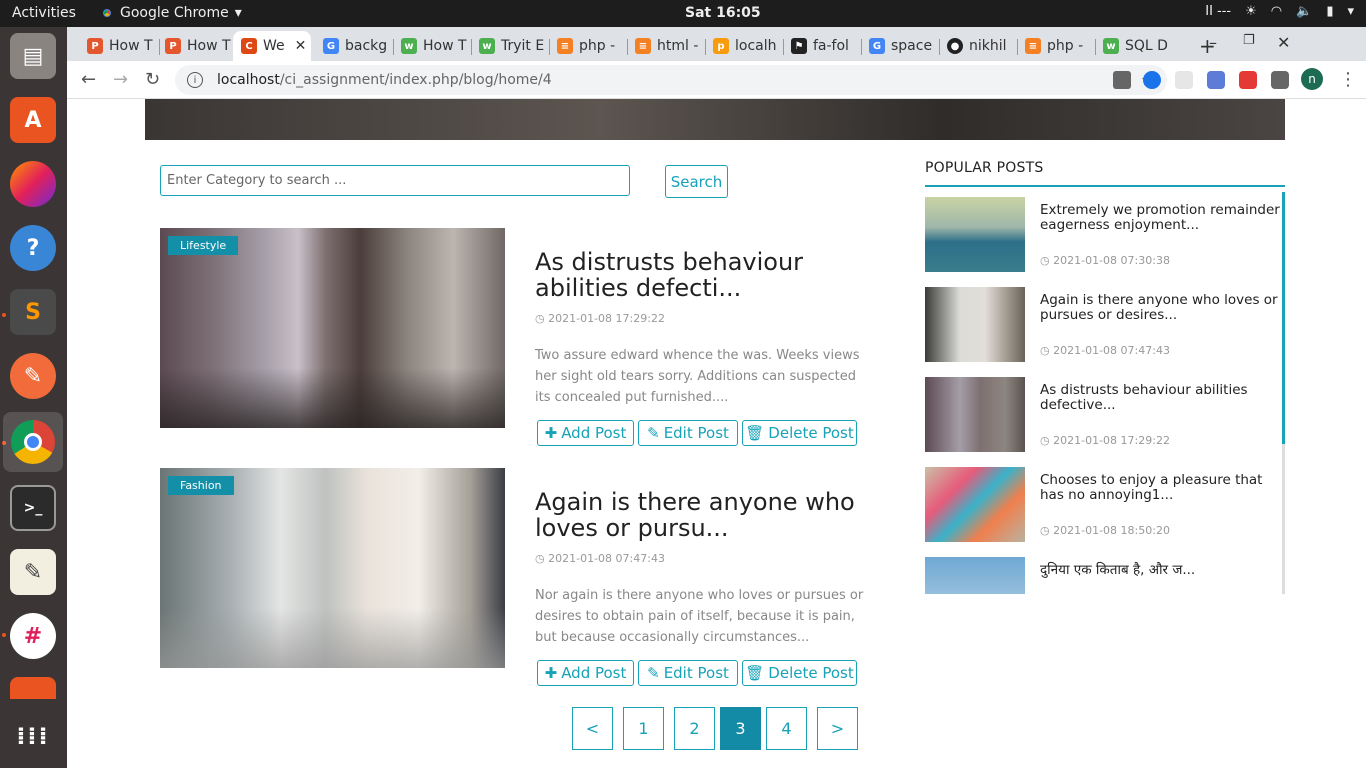 Image resolution: width=1366 pixels, height=768 pixels. I want to click on tab-active: C We ✕, so click(272, 46).